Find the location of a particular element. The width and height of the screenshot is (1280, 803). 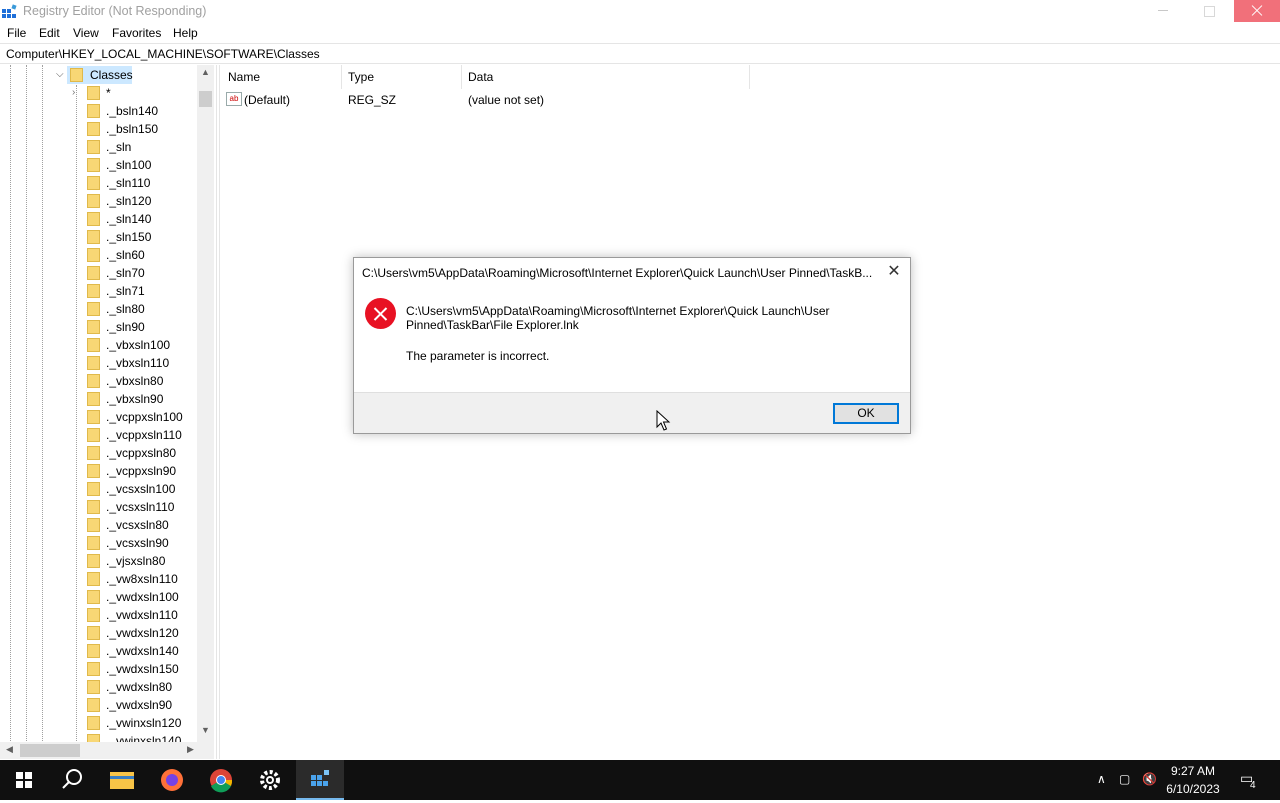

tree-item-label: ._vcsxsln100 is located at coordinates (140, 489).